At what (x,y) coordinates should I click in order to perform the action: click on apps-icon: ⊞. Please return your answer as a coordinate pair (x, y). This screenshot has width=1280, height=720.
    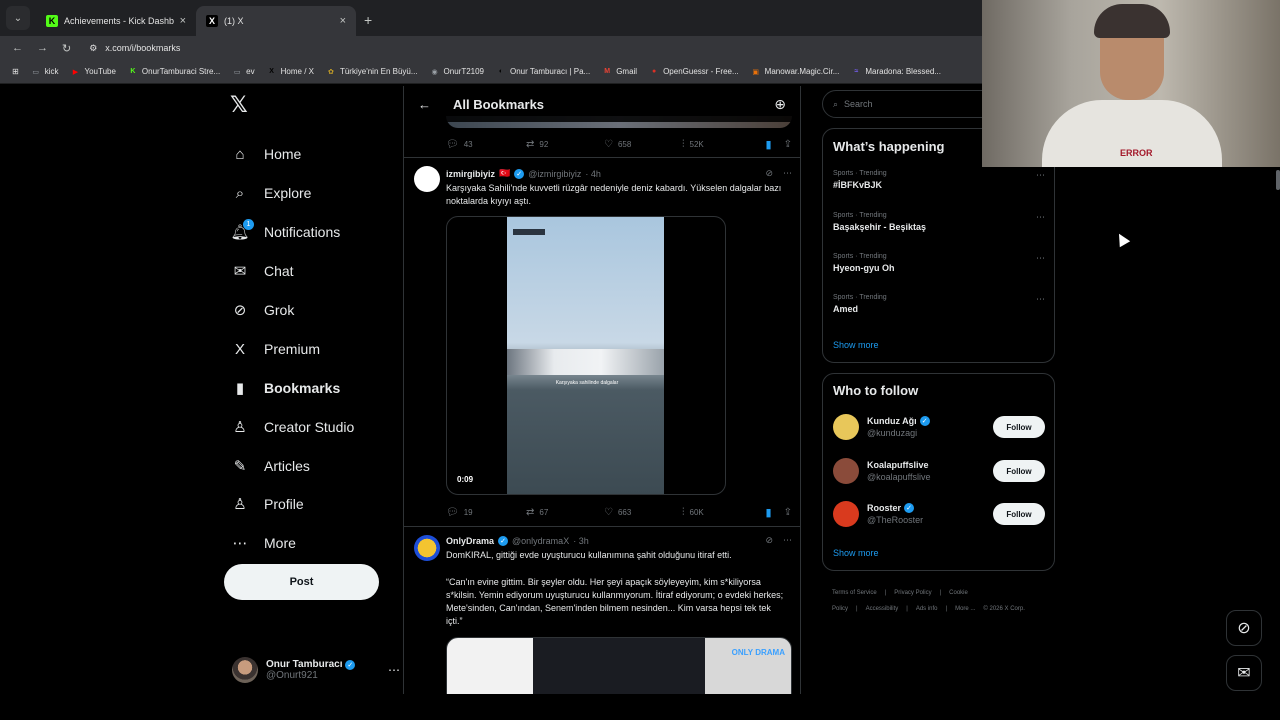
    Looking at the image, I should click on (15, 71).